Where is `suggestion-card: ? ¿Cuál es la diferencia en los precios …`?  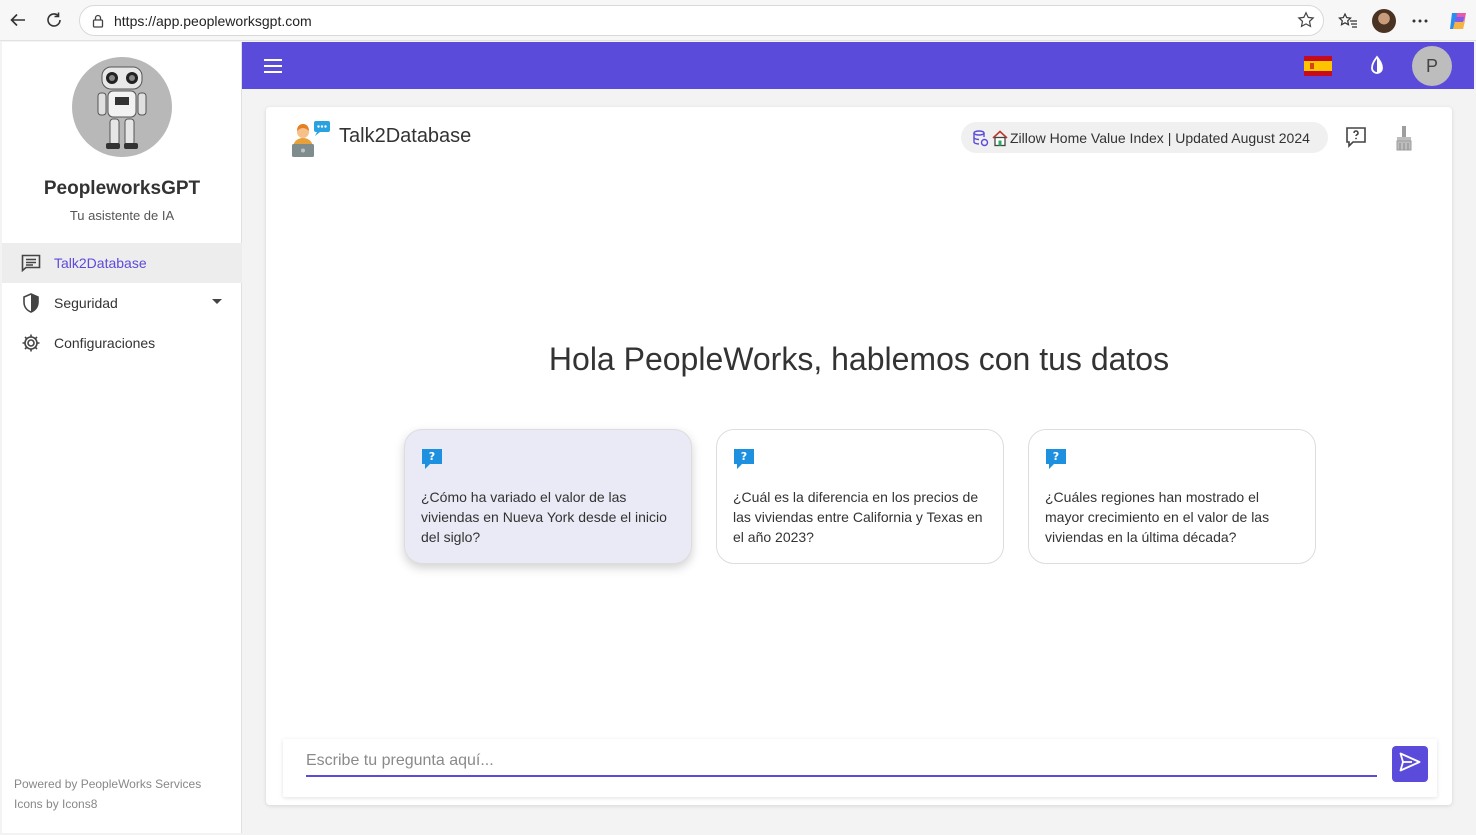
suggestion-card: ? ¿Cuál es la diferencia en los precios … is located at coordinates (860, 496).